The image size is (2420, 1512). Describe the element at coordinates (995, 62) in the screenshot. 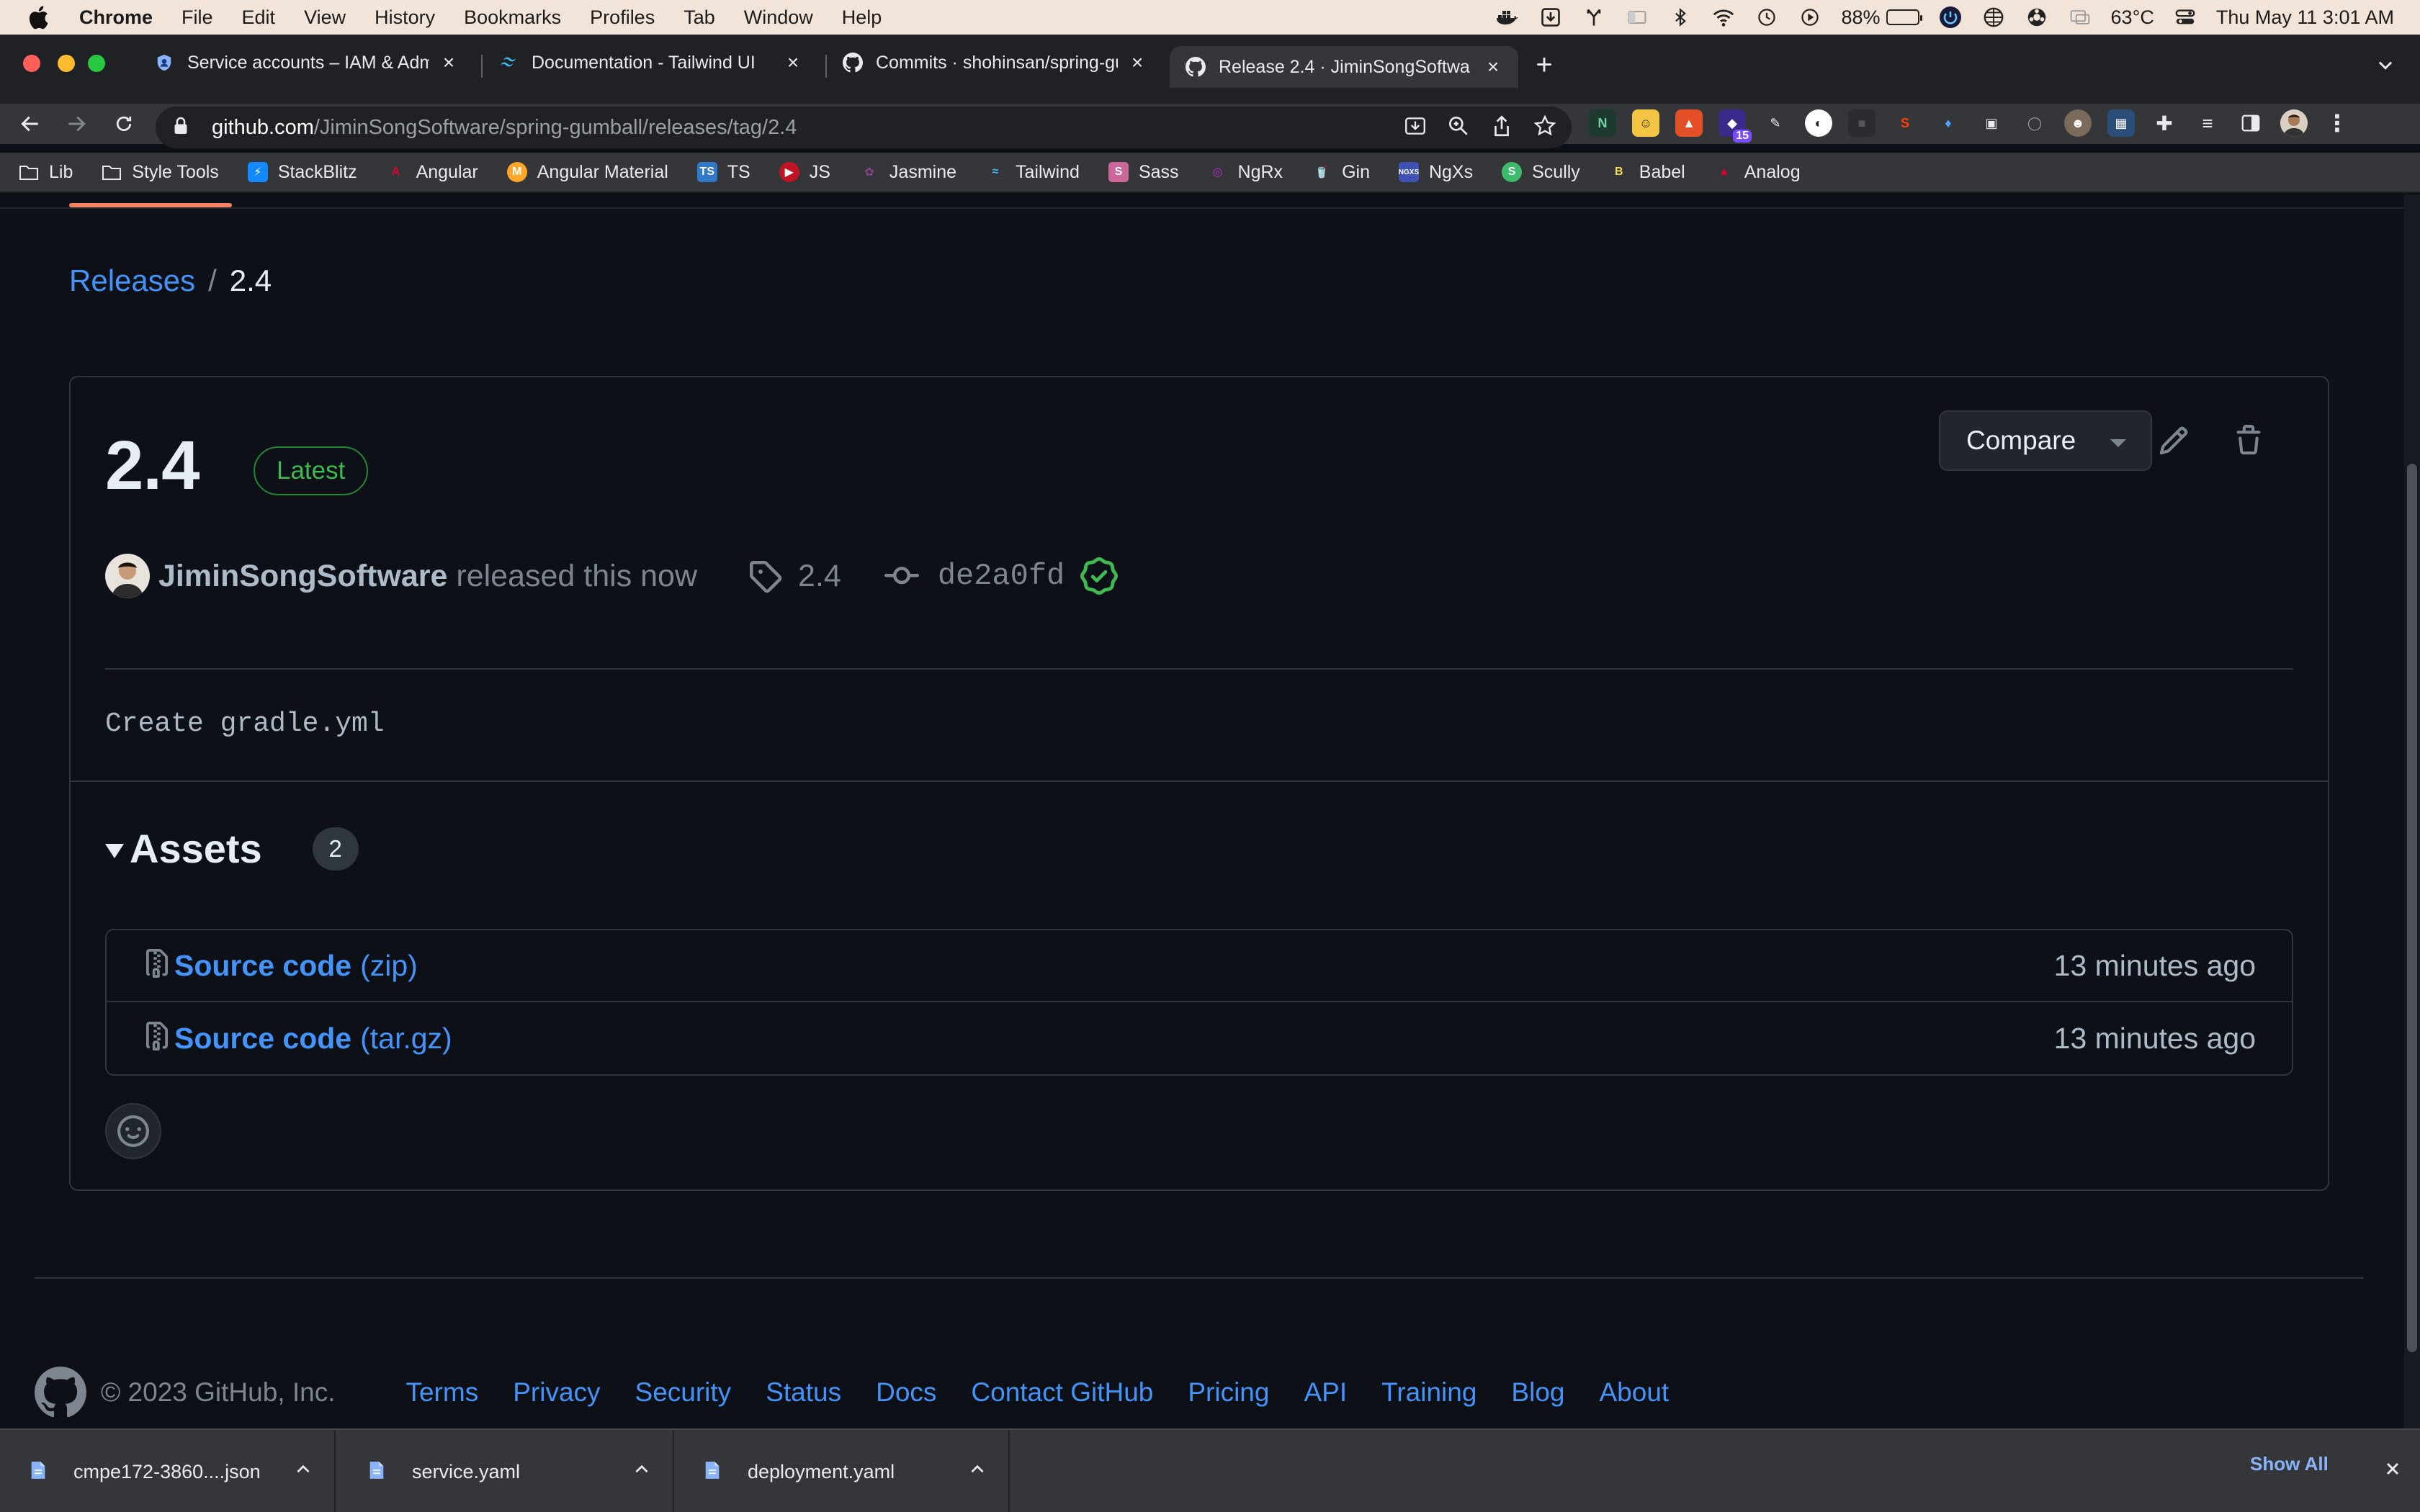

I see `tab-commits: Commits · shohinsan/spring-gu ×` at that location.